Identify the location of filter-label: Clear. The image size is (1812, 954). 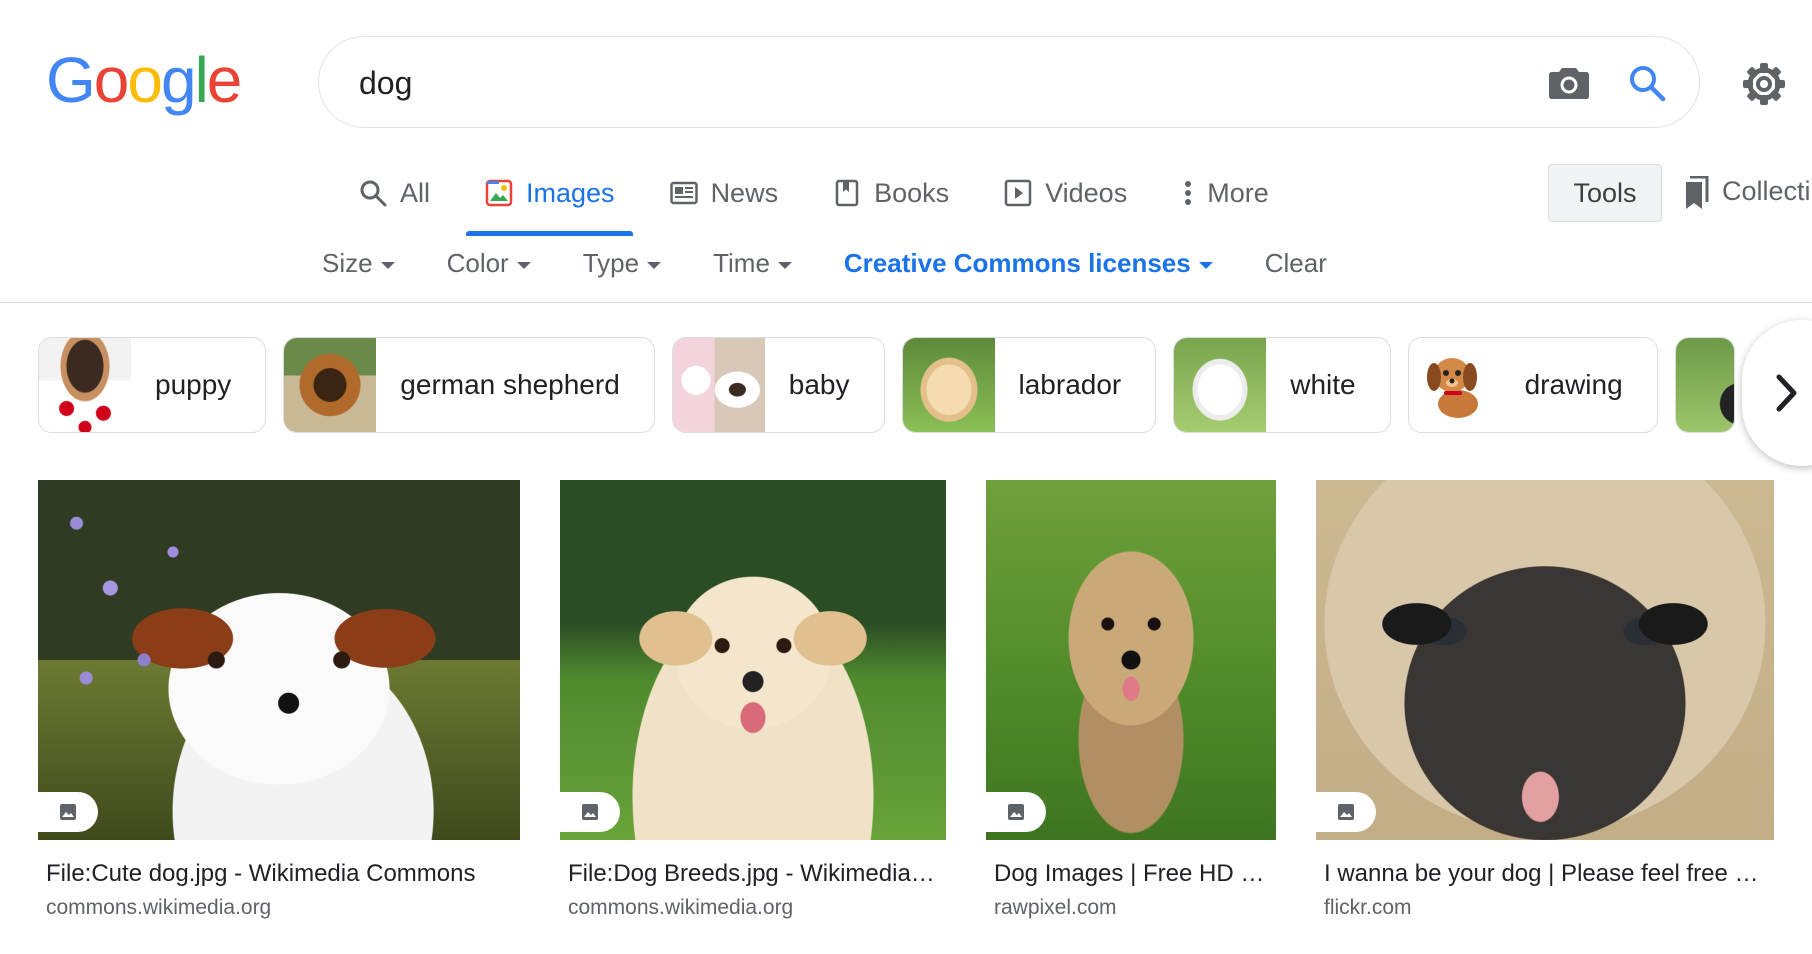
(1295, 263).